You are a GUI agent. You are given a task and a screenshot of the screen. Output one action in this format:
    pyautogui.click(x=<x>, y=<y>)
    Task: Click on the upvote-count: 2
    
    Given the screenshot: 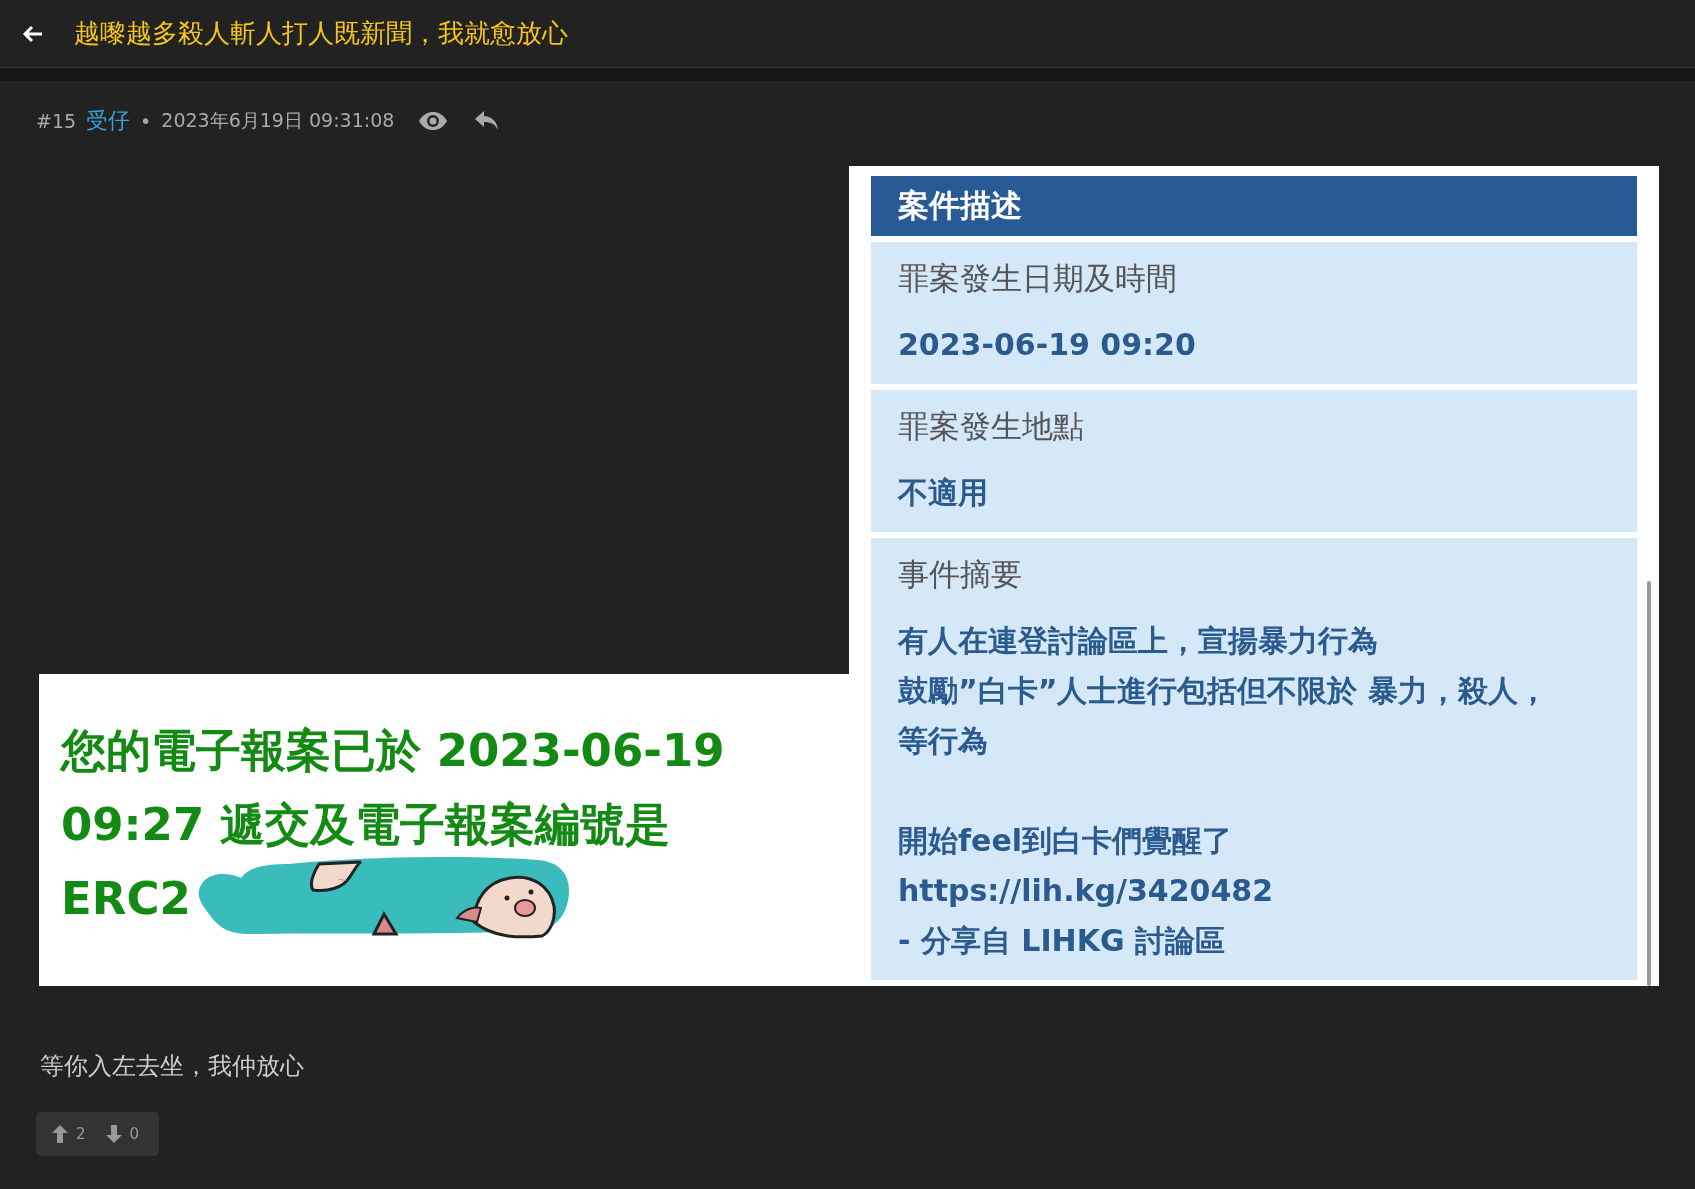 What is the action you would take?
    pyautogui.click(x=81, y=1134)
    